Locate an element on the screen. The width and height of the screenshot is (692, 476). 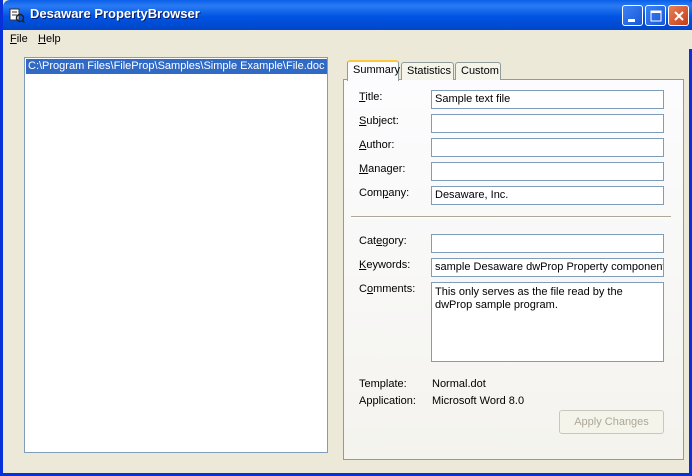
menu-file-label: ile is located at coordinates (22, 39).